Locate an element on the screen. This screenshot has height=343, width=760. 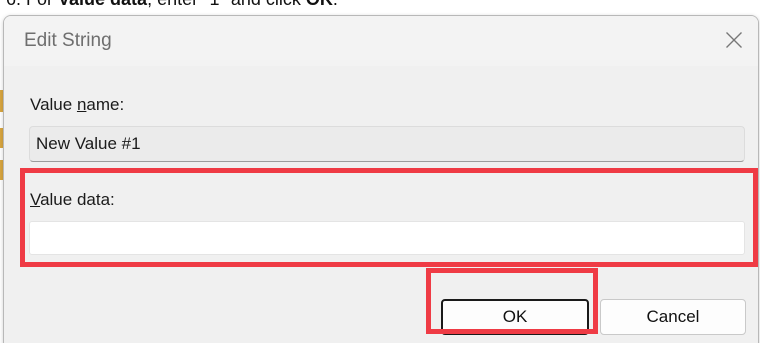
value-data-input is located at coordinates (387, 238).